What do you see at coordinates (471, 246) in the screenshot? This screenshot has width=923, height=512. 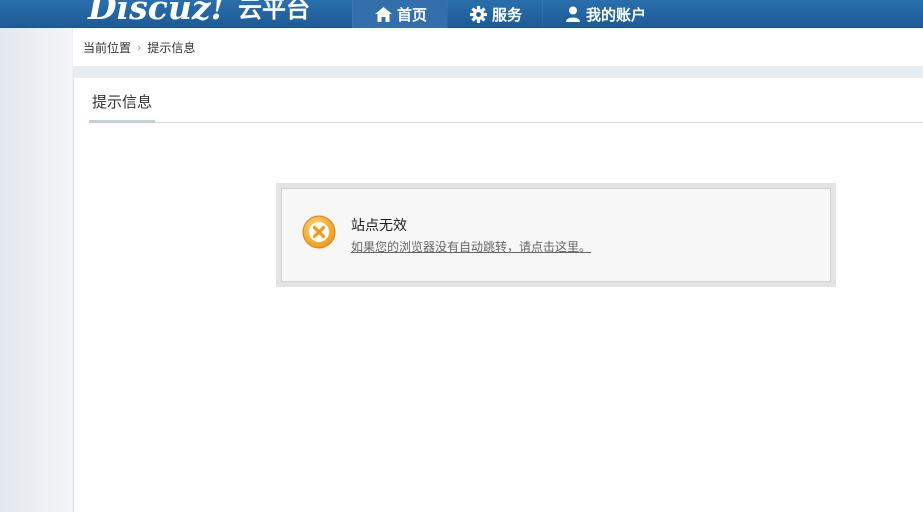 I see `redirect-link: 如果您的浏览器没有自动跳转，请点击这里。` at bounding box center [471, 246].